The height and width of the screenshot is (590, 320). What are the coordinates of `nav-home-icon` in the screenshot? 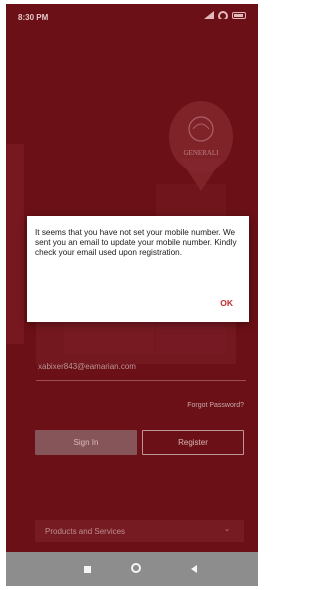 It's located at (136, 568).